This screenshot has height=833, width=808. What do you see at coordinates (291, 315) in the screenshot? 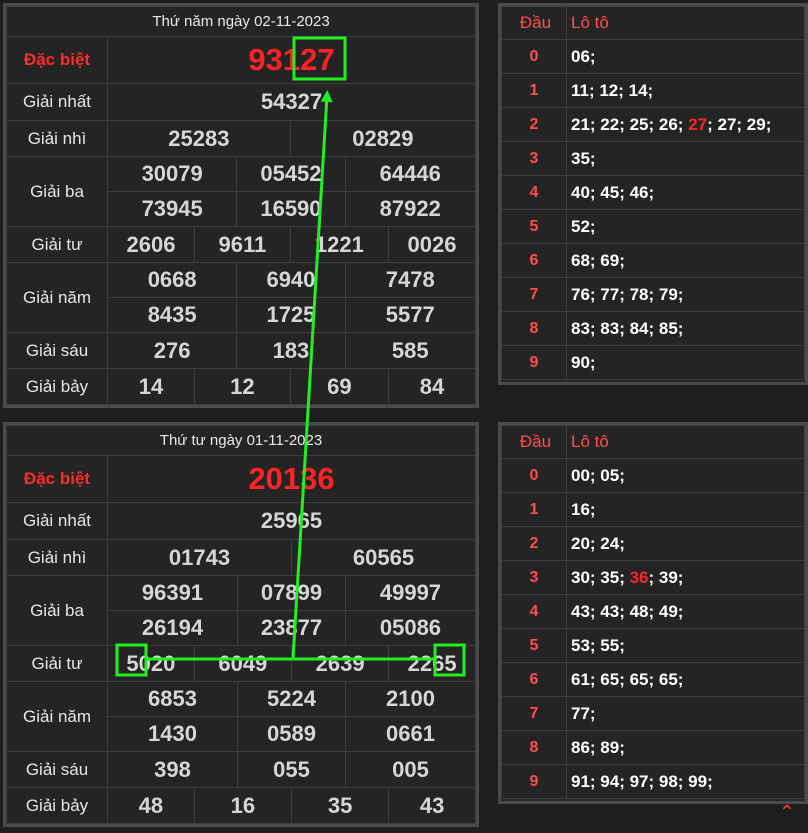
I see `fifth-prize-number: 1725` at bounding box center [291, 315].